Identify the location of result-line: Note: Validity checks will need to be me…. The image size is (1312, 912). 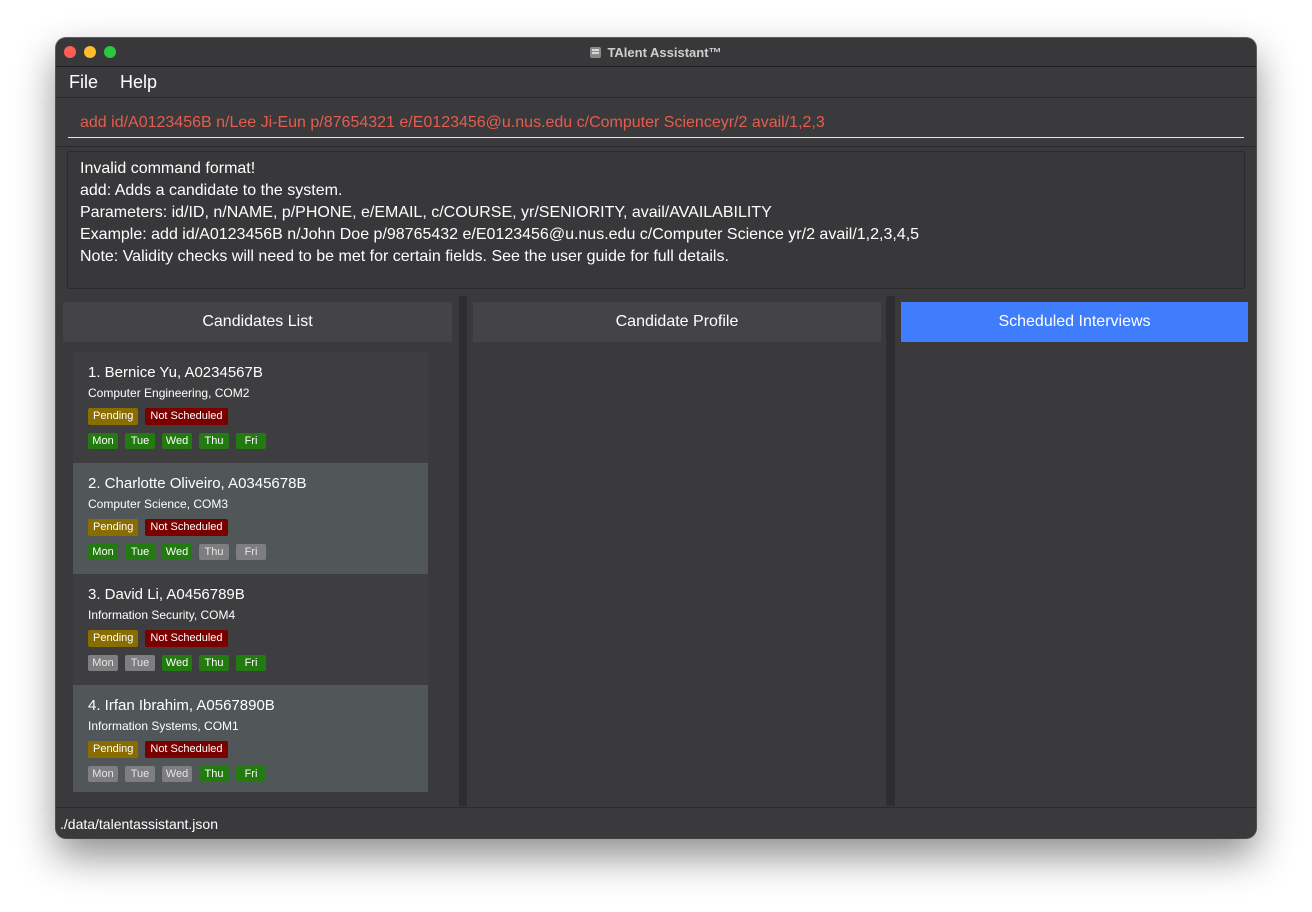
(404, 256).